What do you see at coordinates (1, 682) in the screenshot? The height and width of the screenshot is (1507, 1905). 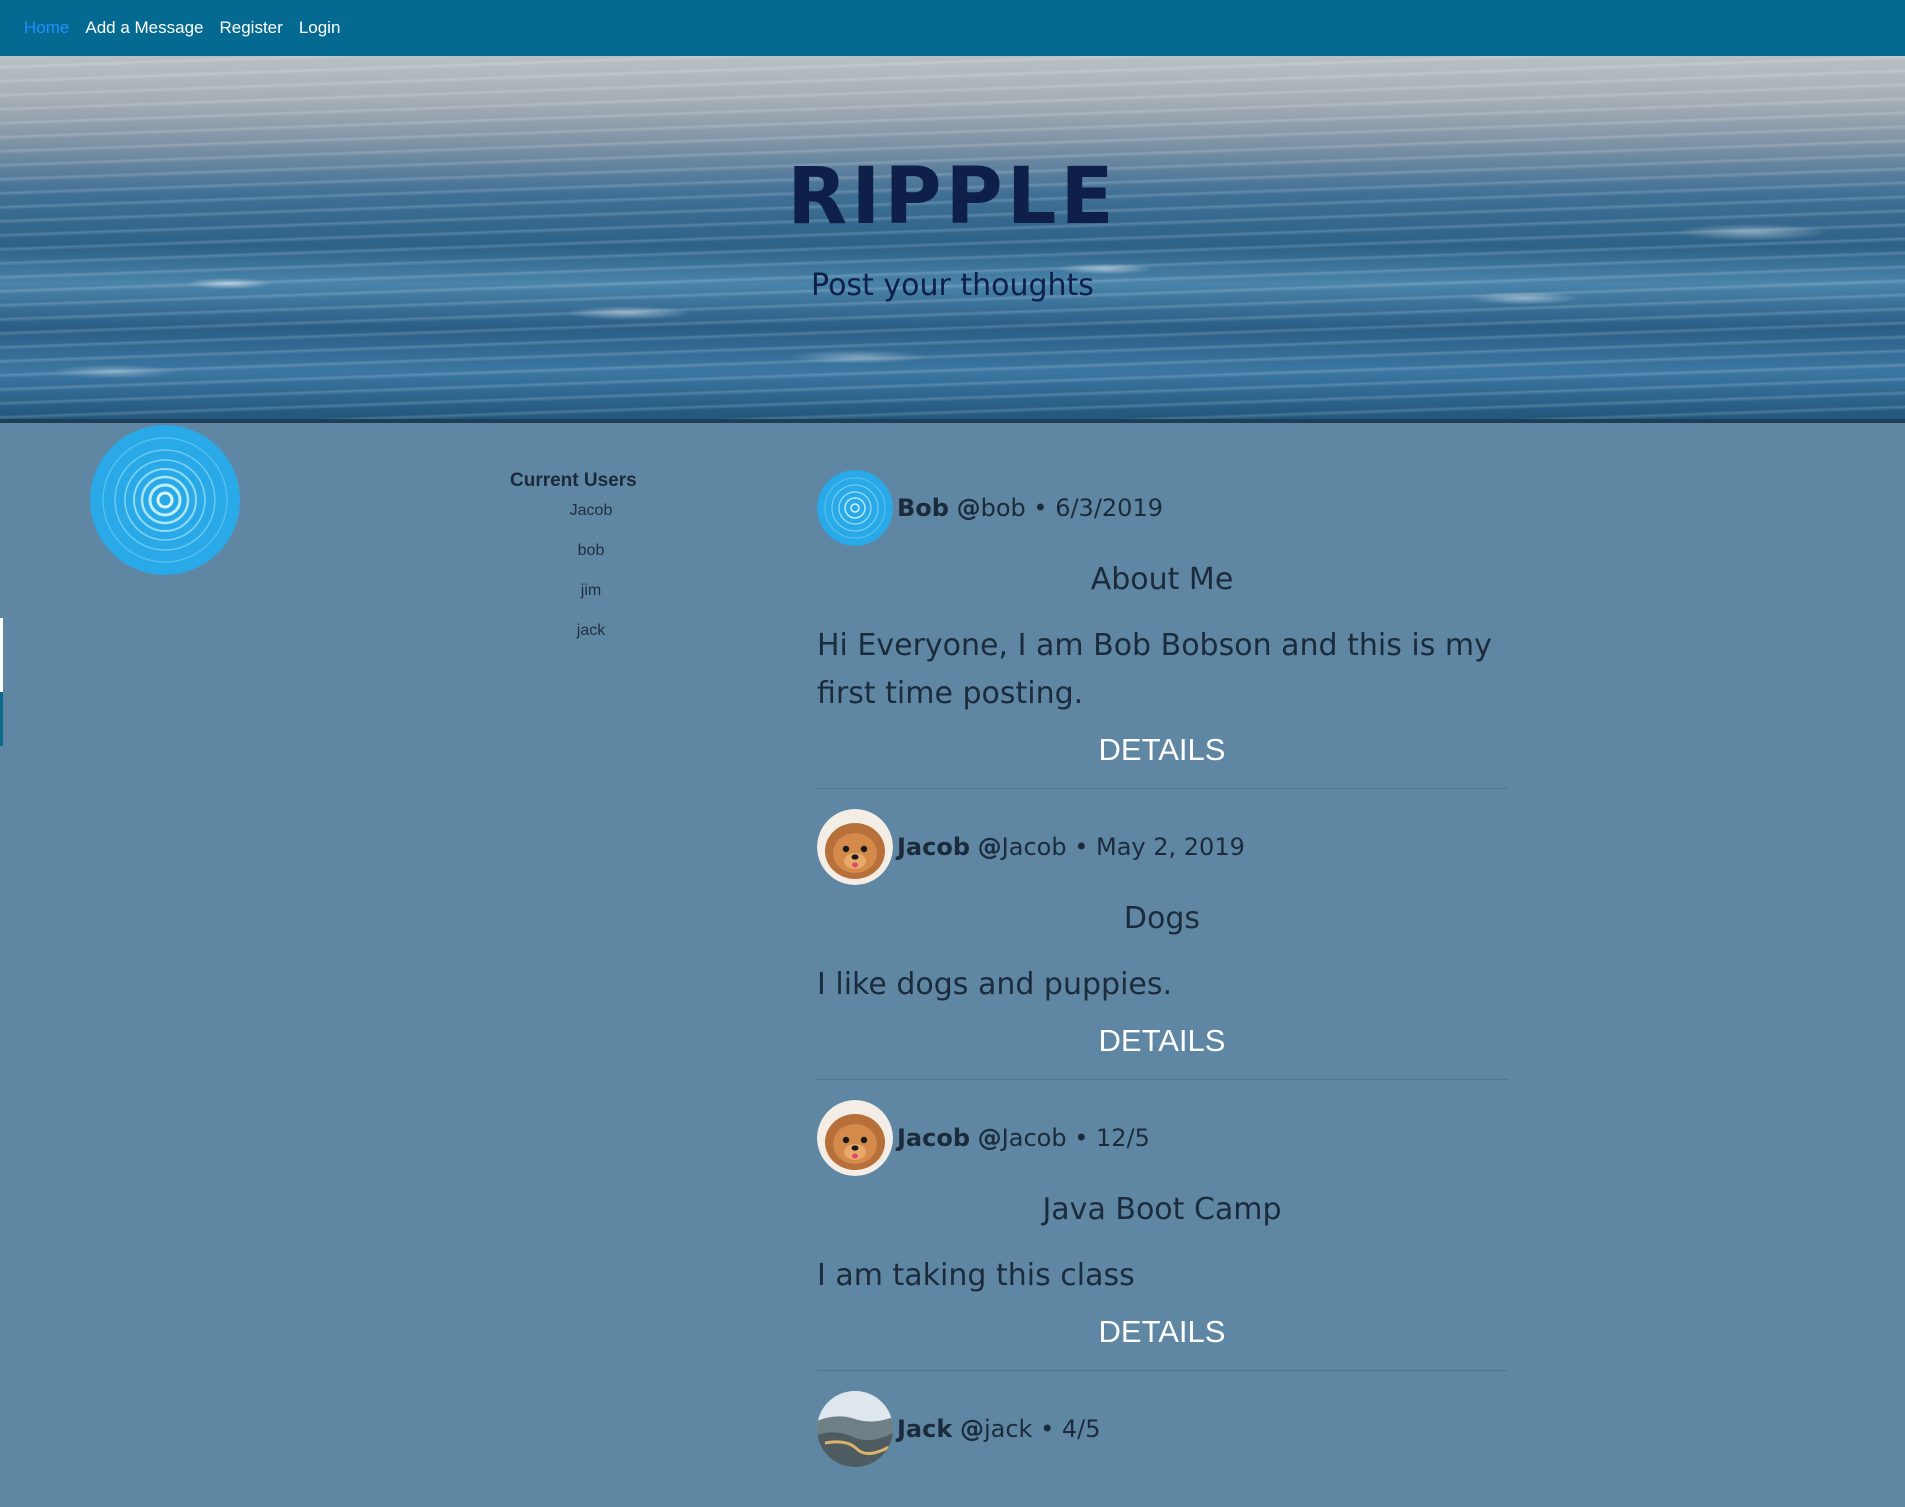 I see `left-edge-tab` at bounding box center [1, 682].